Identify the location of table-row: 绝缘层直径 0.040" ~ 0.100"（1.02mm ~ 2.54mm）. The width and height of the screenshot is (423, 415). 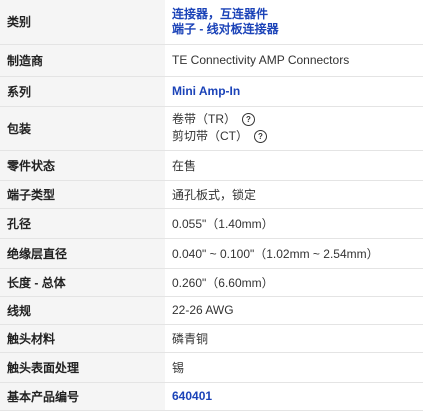
(211, 252).